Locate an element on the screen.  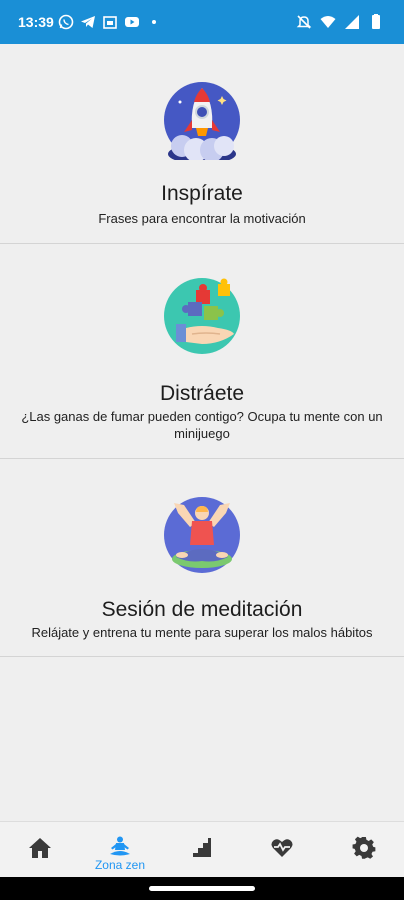
stairs-icon is located at coordinates (202, 847).